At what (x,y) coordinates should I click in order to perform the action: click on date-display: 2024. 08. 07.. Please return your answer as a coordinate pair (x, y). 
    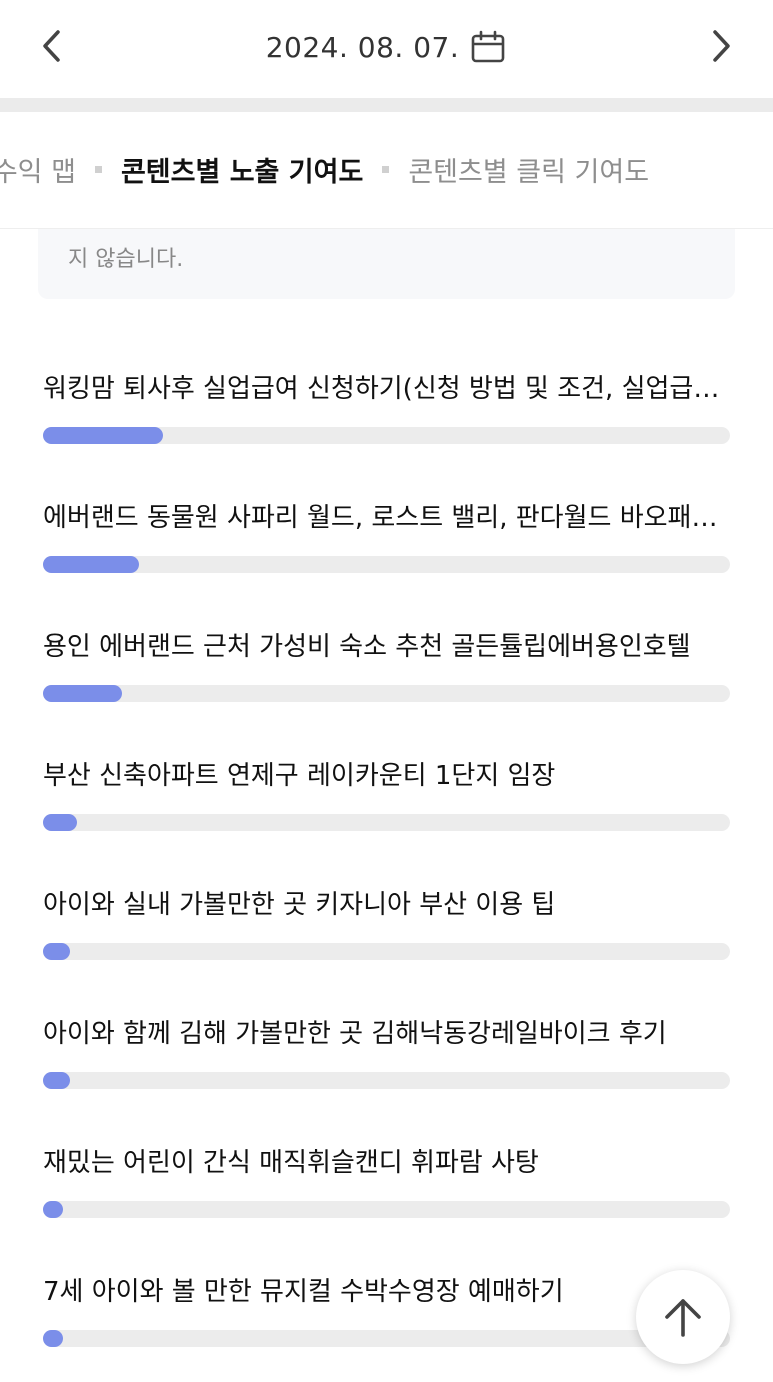
    Looking at the image, I should click on (386, 47).